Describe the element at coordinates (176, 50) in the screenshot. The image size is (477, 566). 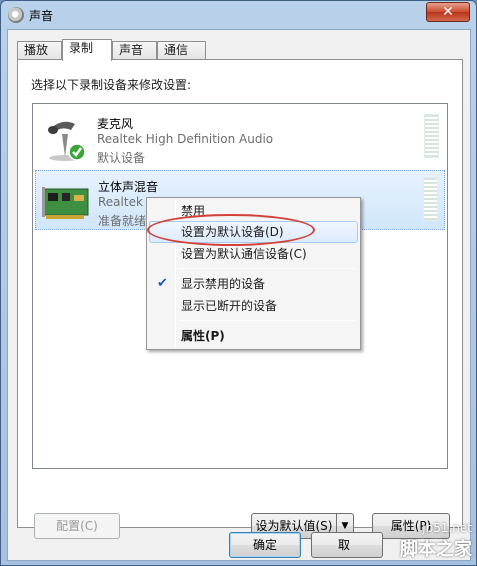
I see `tab-label: 通信` at that location.